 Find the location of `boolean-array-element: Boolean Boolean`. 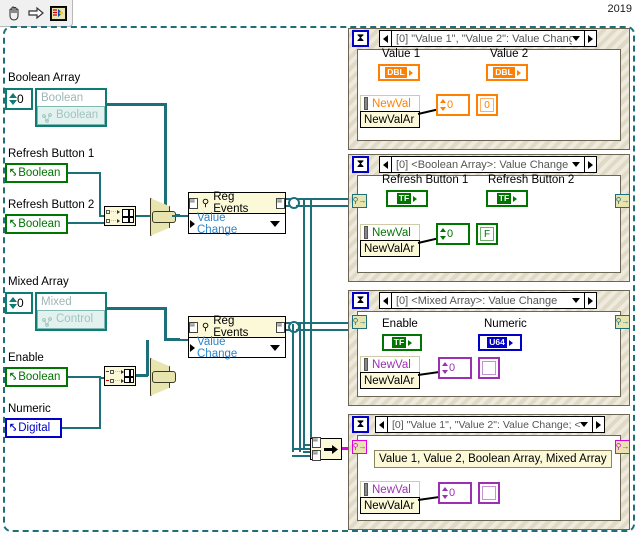

boolean-array-element: Boolean Boolean is located at coordinates (71, 107).